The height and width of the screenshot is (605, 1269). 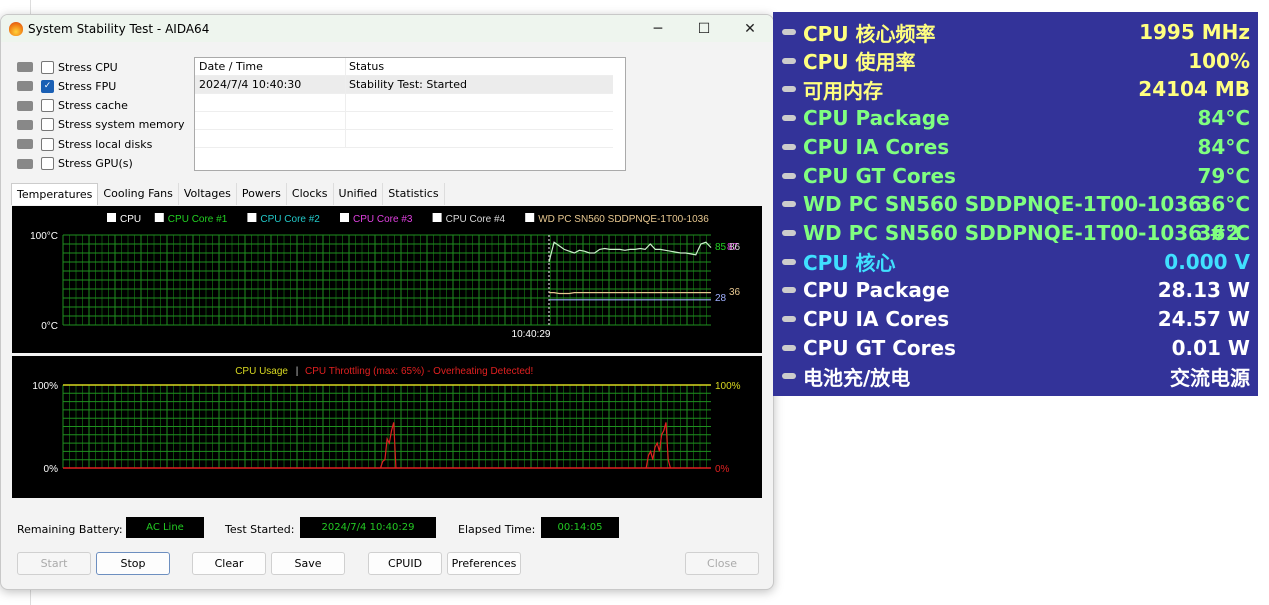 What do you see at coordinates (750, 28) in the screenshot?
I see `close-window-button: ✕` at bounding box center [750, 28].